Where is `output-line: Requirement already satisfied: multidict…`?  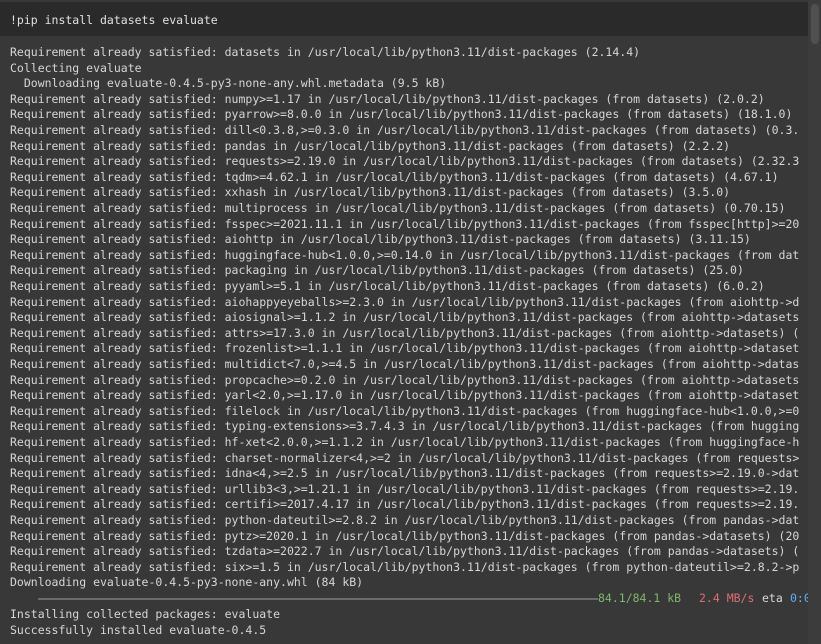 output-line: Requirement already satisfied: multidict… is located at coordinates (405, 364).